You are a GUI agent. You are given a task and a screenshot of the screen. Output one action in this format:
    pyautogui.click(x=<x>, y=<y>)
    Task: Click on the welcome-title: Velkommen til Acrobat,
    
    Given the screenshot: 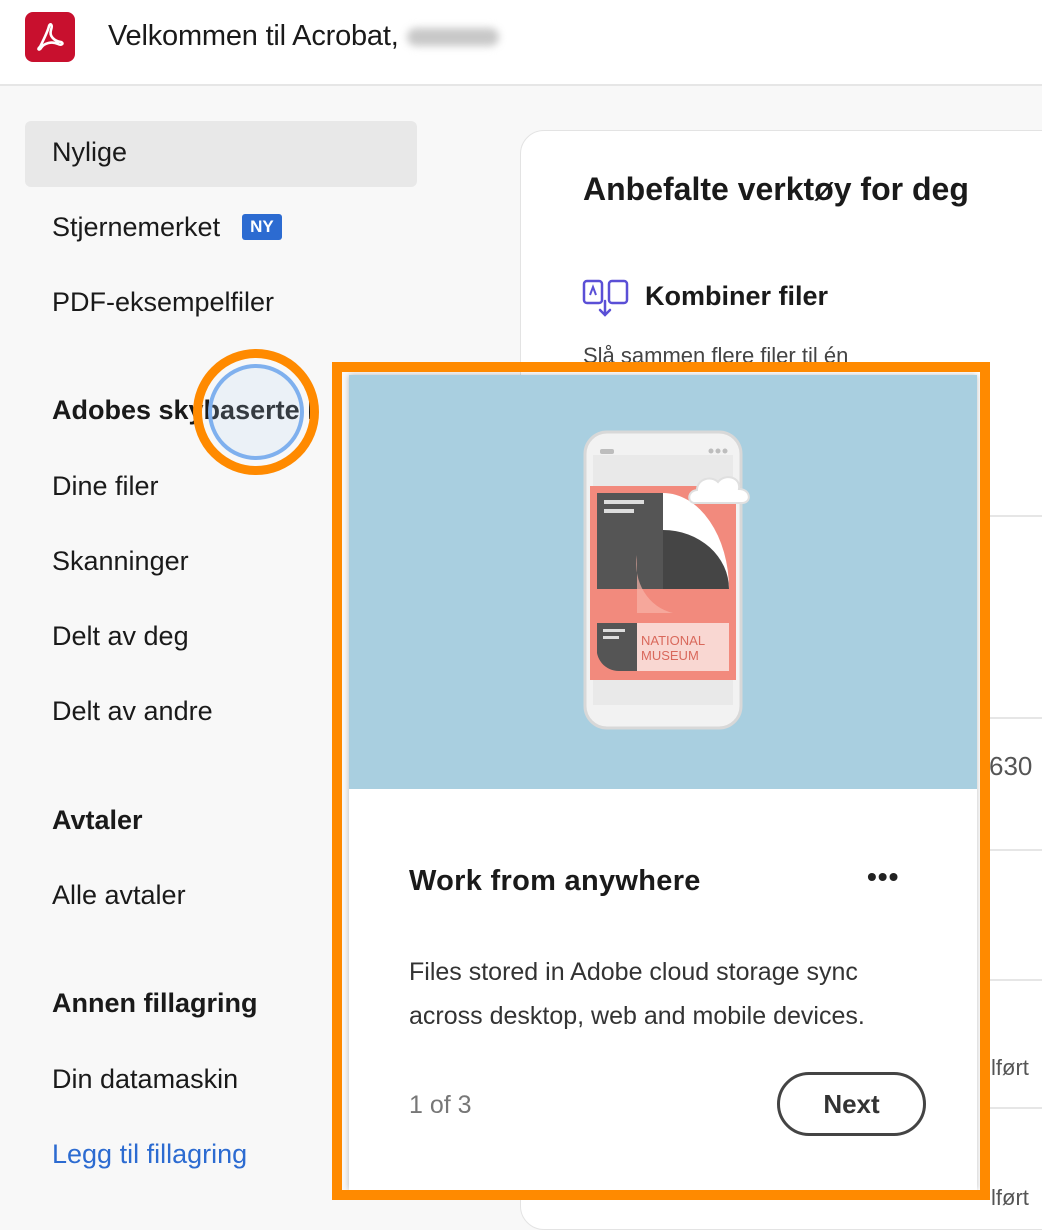 What is the action you would take?
    pyautogui.click(x=303, y=36)
    